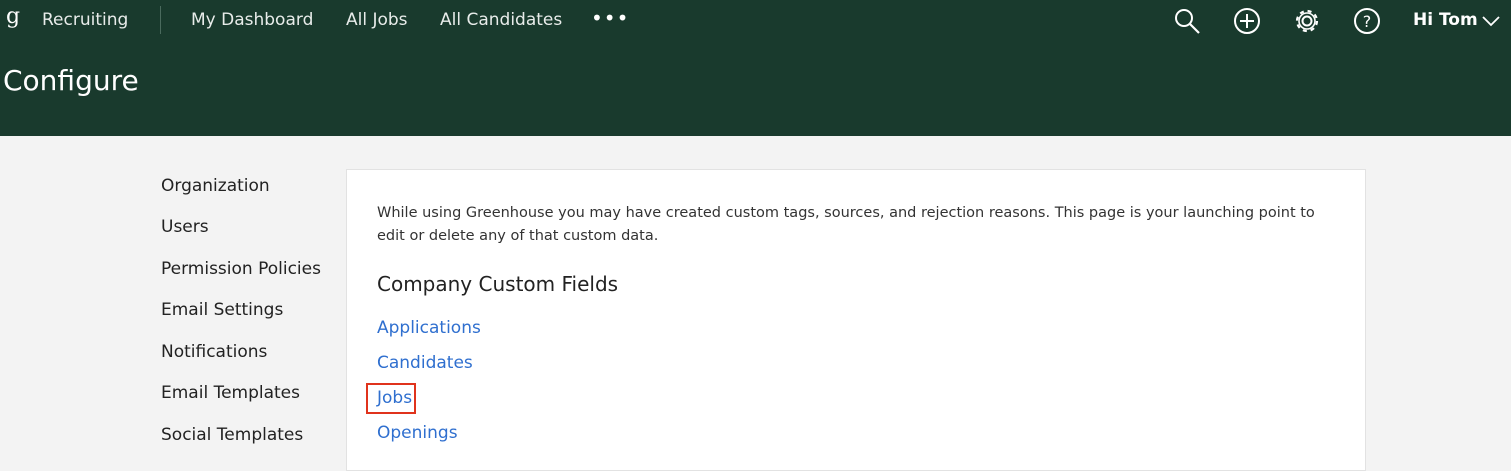 The height and width of the screenshot is (471, 1511). Describe the element at coordinates (13, 16) in the screenshot. I see `greenhouse-logo: g` at that location.